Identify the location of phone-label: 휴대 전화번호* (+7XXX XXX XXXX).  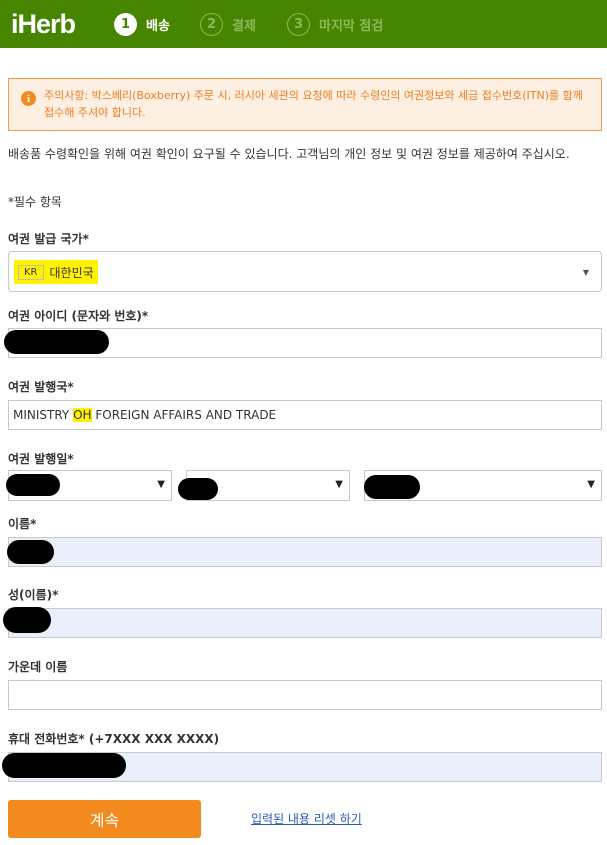
(114, 739).